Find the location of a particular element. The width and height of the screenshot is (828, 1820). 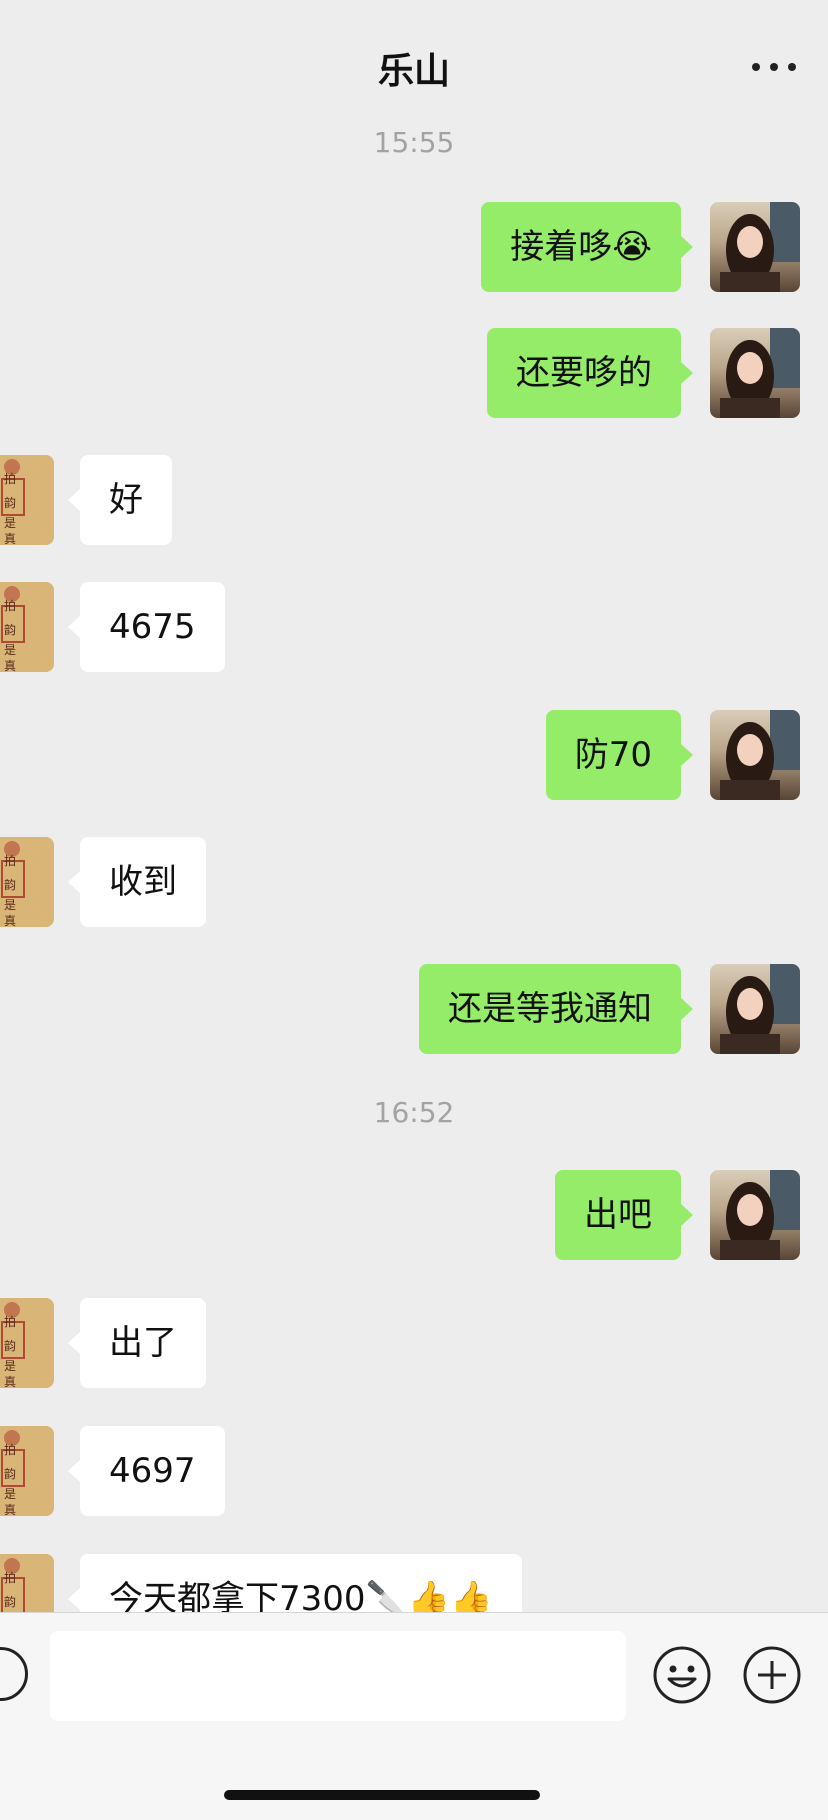

message-bubble: 4697 is located at coordinates (152, 1471).